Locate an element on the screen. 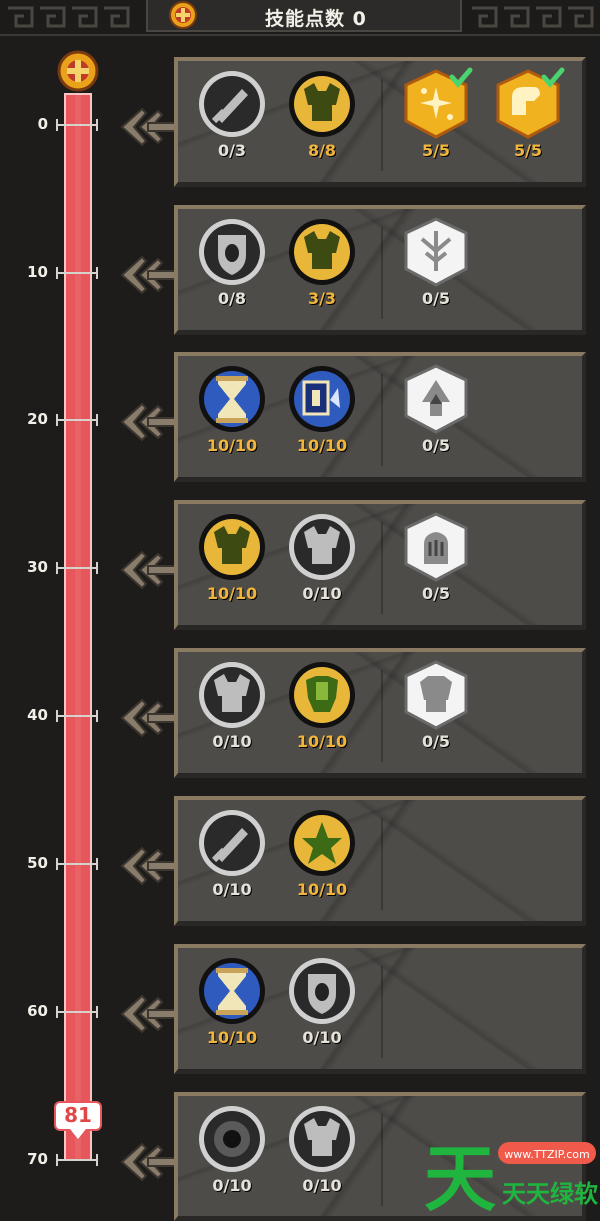  skill-tier-panel: 0/10 10/10 is located at coordinates (380, 861).